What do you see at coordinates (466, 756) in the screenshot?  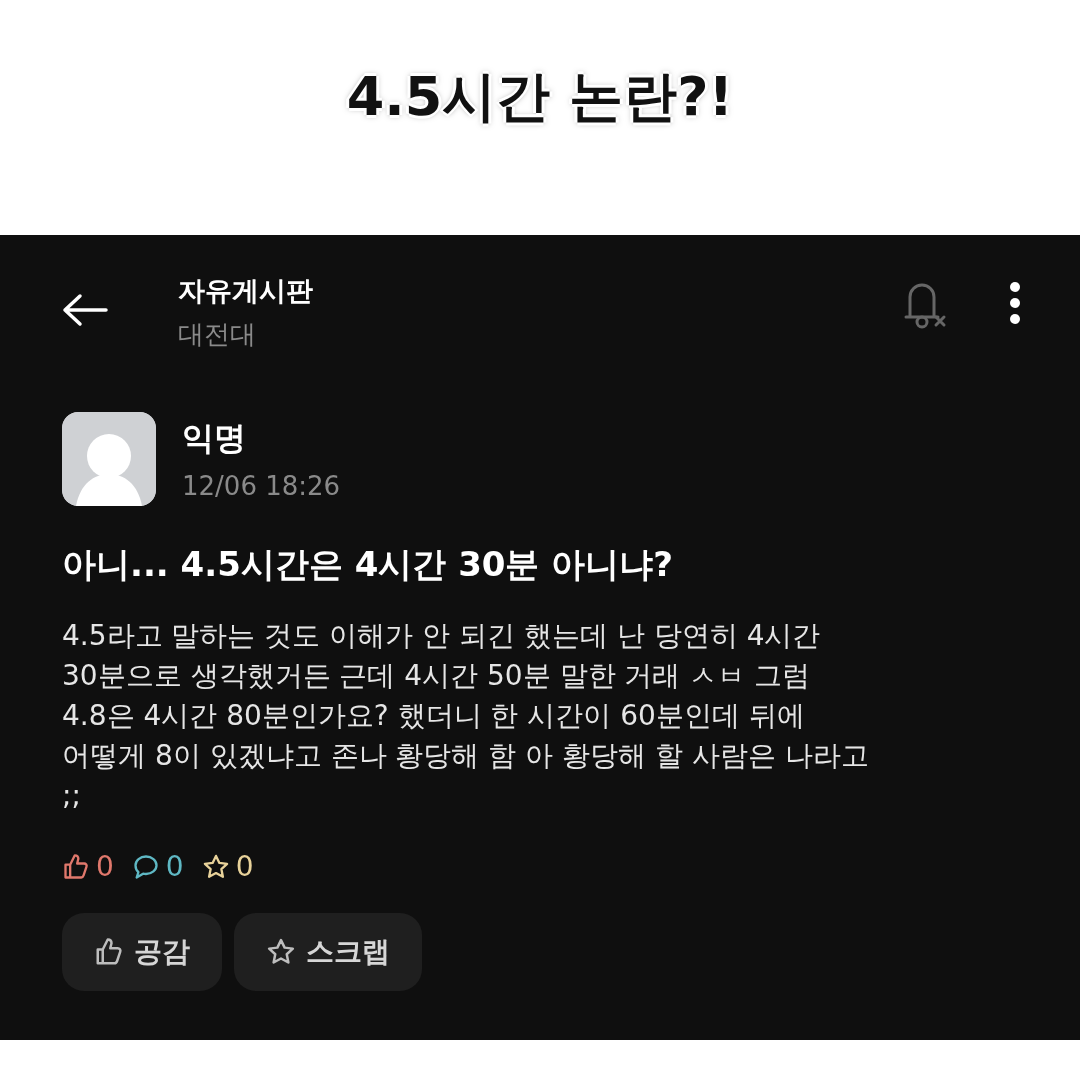 I see `post-body-line: 어떻게 8이 있겠냐고 존나 황당해 함 아 황당해 할 사람은 나라고` at bounding box center [466, 756].